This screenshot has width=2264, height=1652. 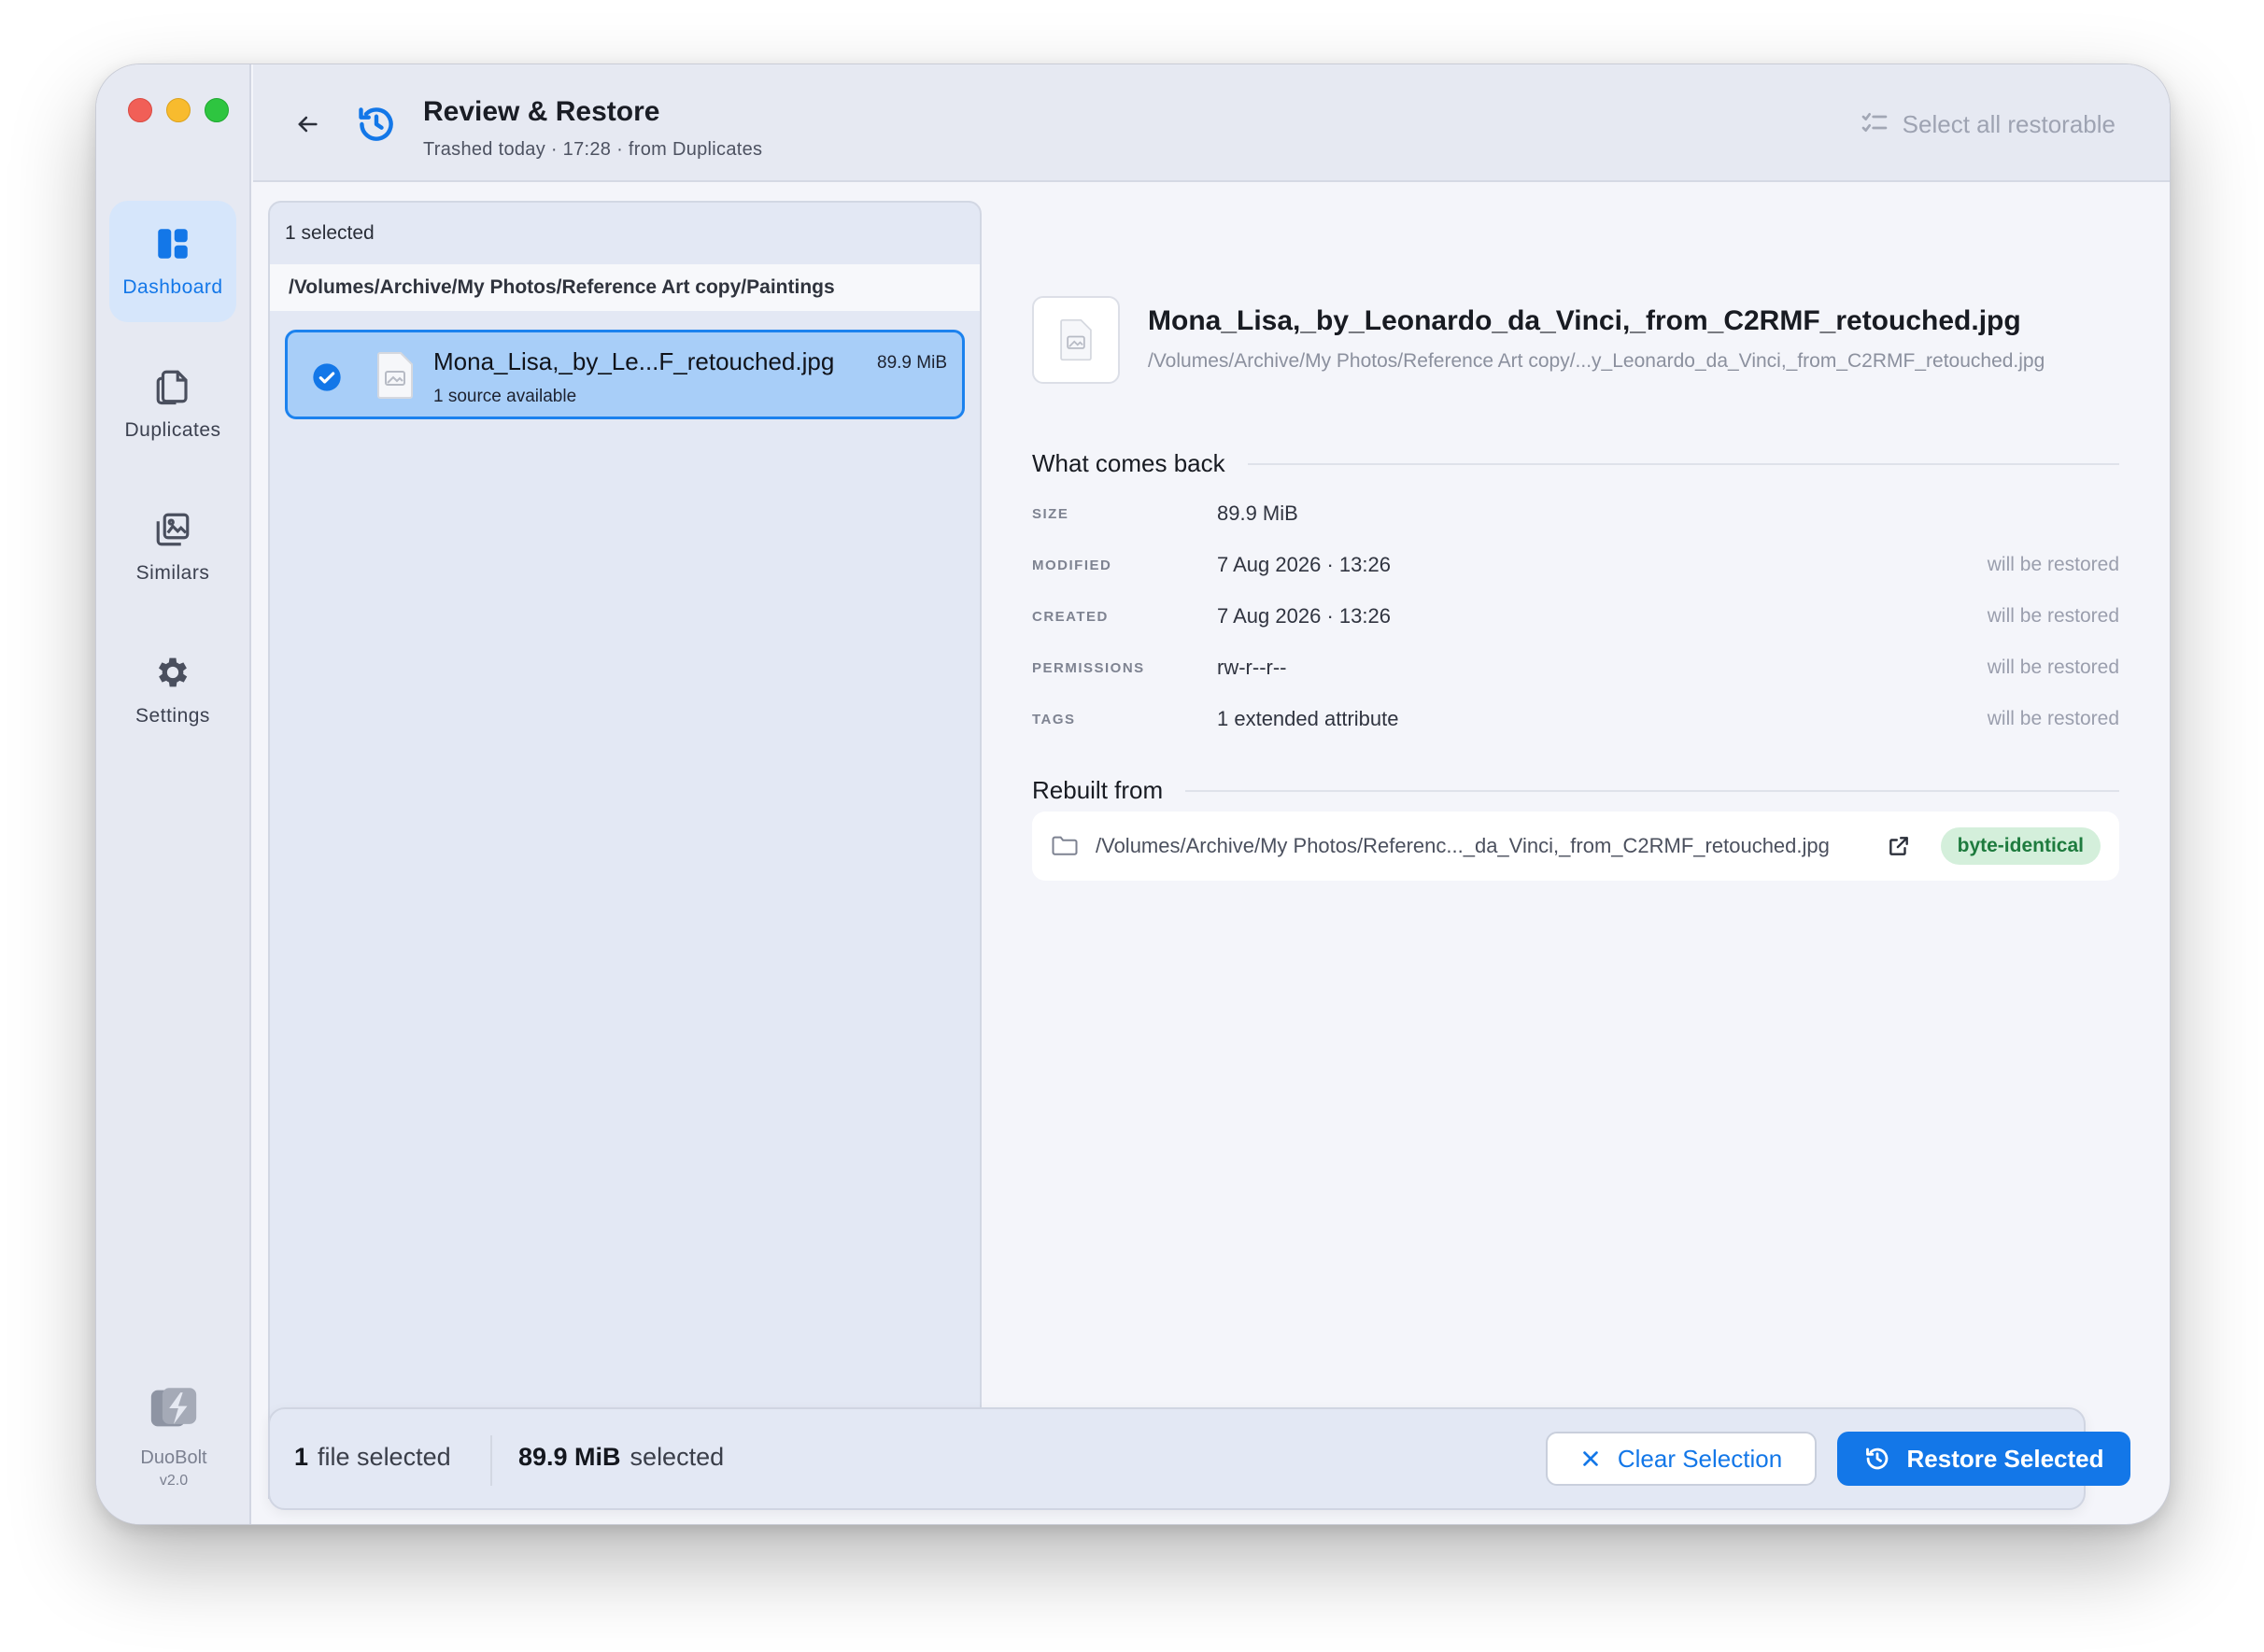 What do you see at coordinates (491, 1460) in the screenshot?
I see `summary-divider` at bounding box center [491, 1460].